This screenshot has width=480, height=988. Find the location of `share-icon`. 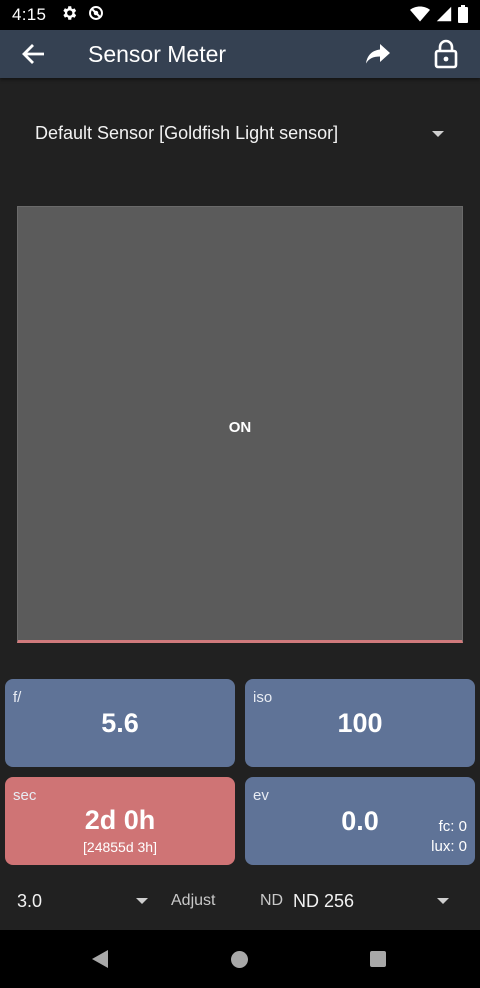

share-icon is located at coordinates (378, 54).